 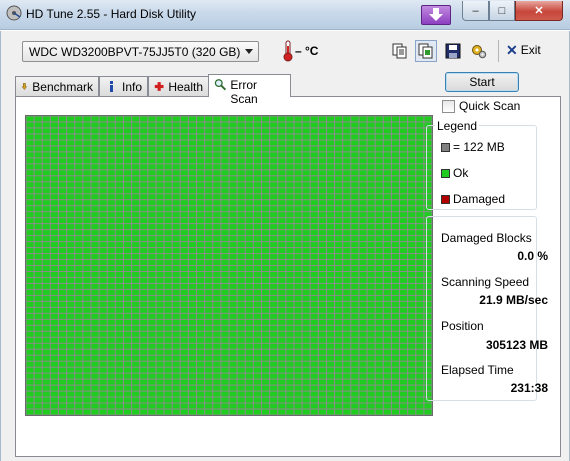 What do you see at coordinates (123, 86) in the screenshot?
I see `tab-info: Info` at bounding box center [123, 86].